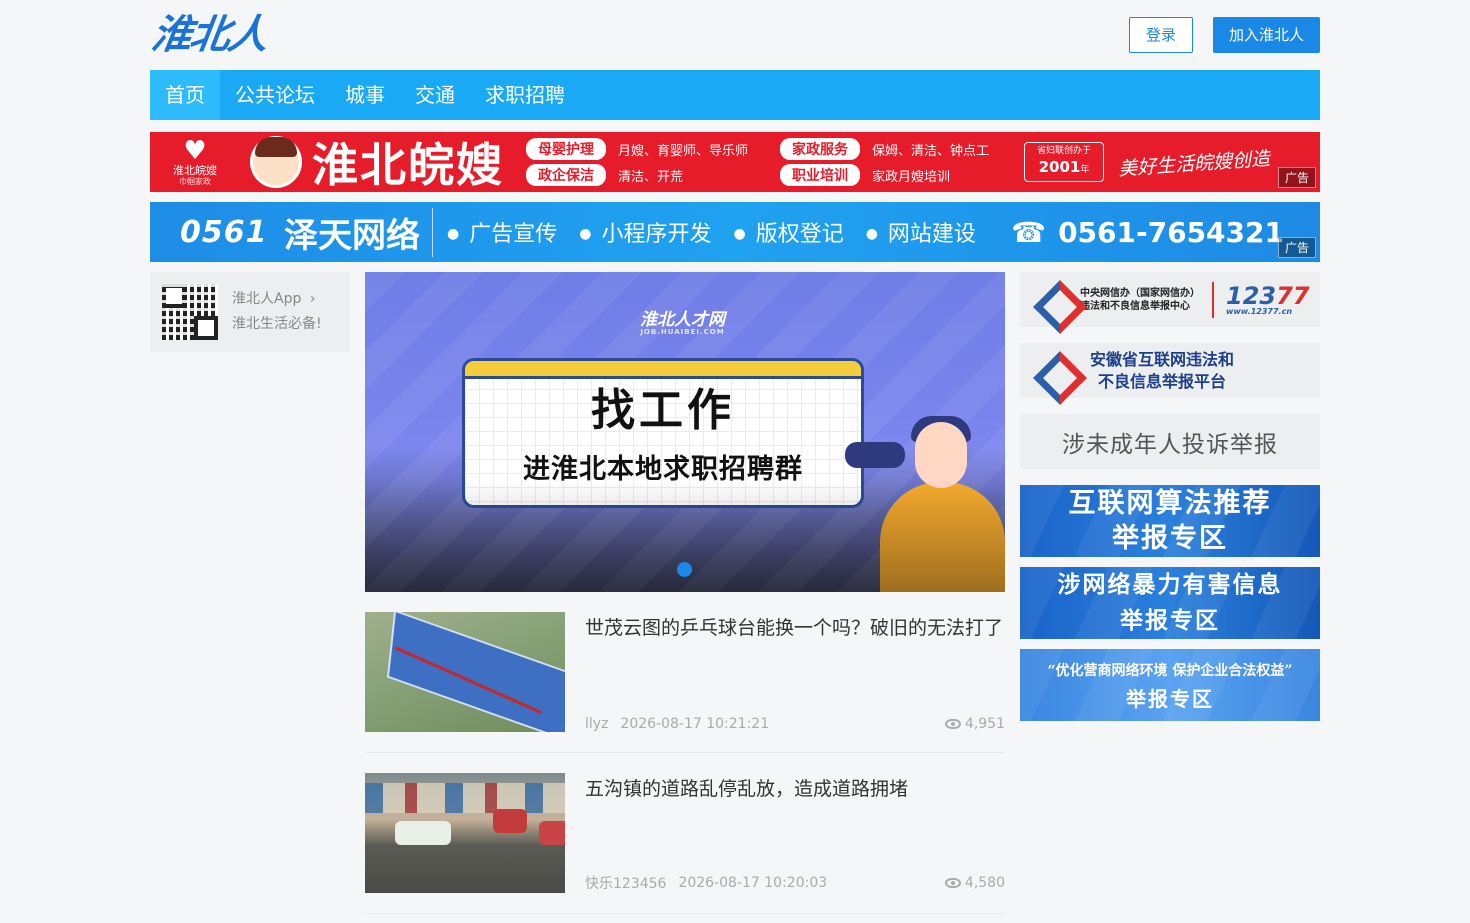  What do you see at coordinates (735, 95) in the screenshot?
I see `main-nav: 首页 公共论坛 城事 交通 求职招聘` at bounding box center [735, 95].